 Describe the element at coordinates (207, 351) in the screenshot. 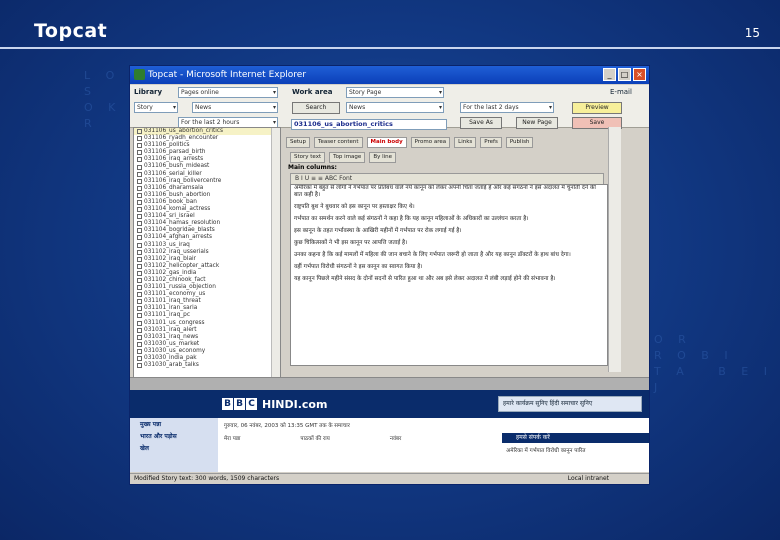

I see `story-list-item: 031030_us_economy` at that location.